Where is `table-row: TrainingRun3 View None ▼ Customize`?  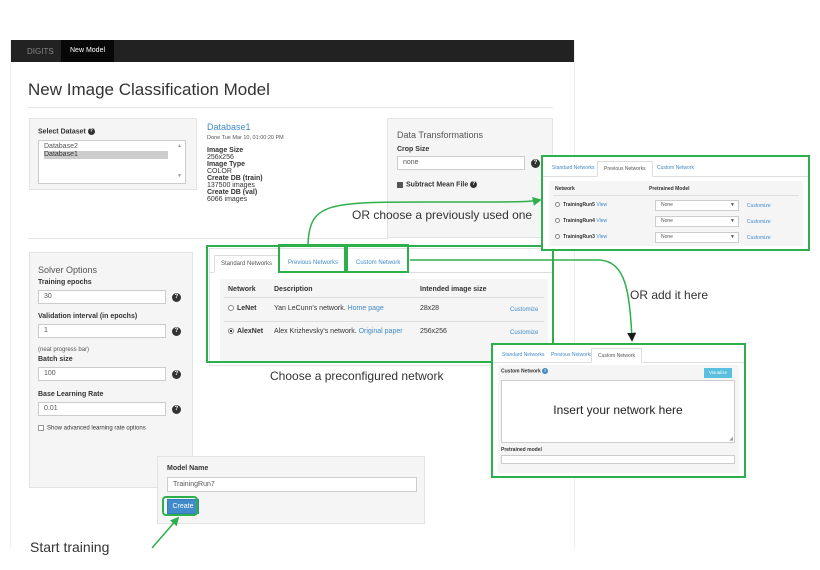 table-row: TrainingRun3 View None ▼ Customize is located at coordinates (676, 238).